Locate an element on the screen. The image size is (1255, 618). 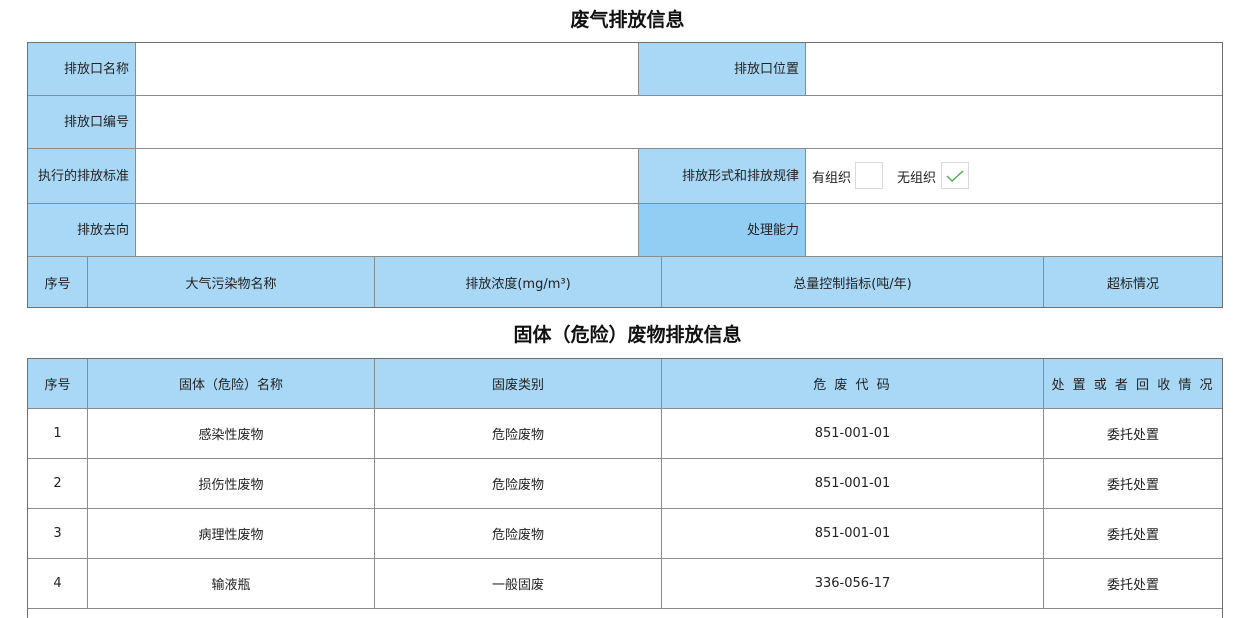
capacity-field is located at coordinates (1014, 230).